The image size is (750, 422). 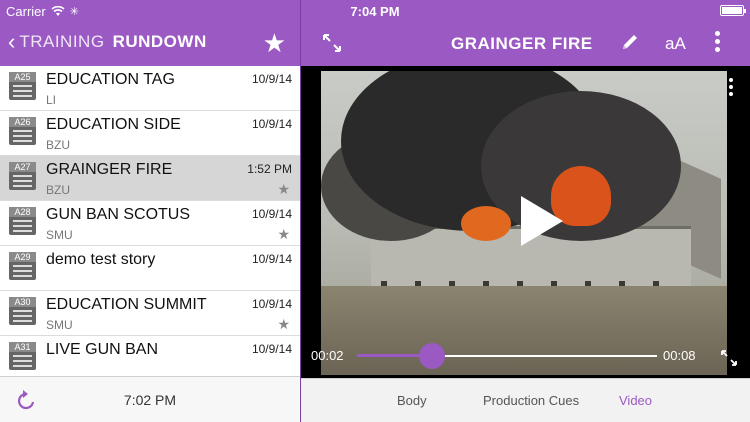 What do you see at coordinates (327, 355) in the screenshot?
I see `elapsed-time: 00:02` at bounding box center [327, 355].